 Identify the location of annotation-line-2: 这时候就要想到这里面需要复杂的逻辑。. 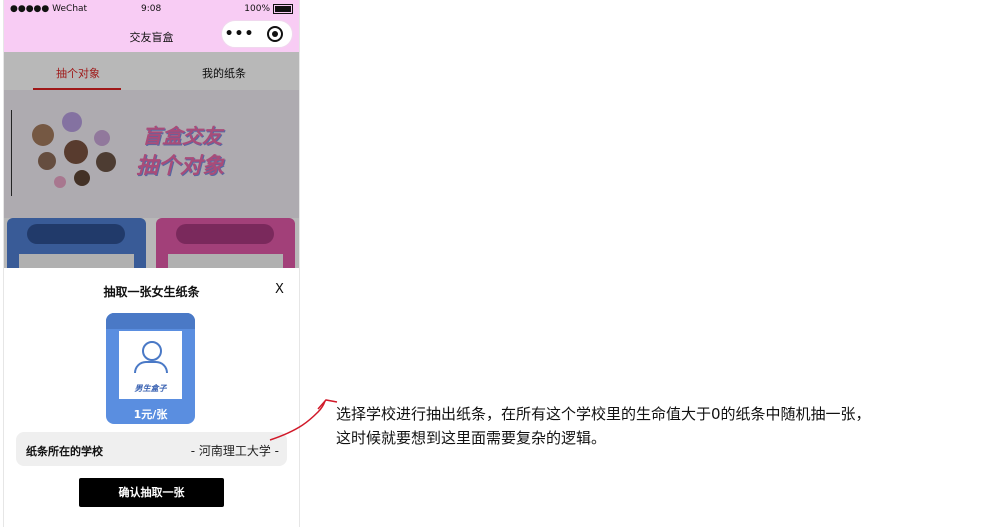
(471, 438).